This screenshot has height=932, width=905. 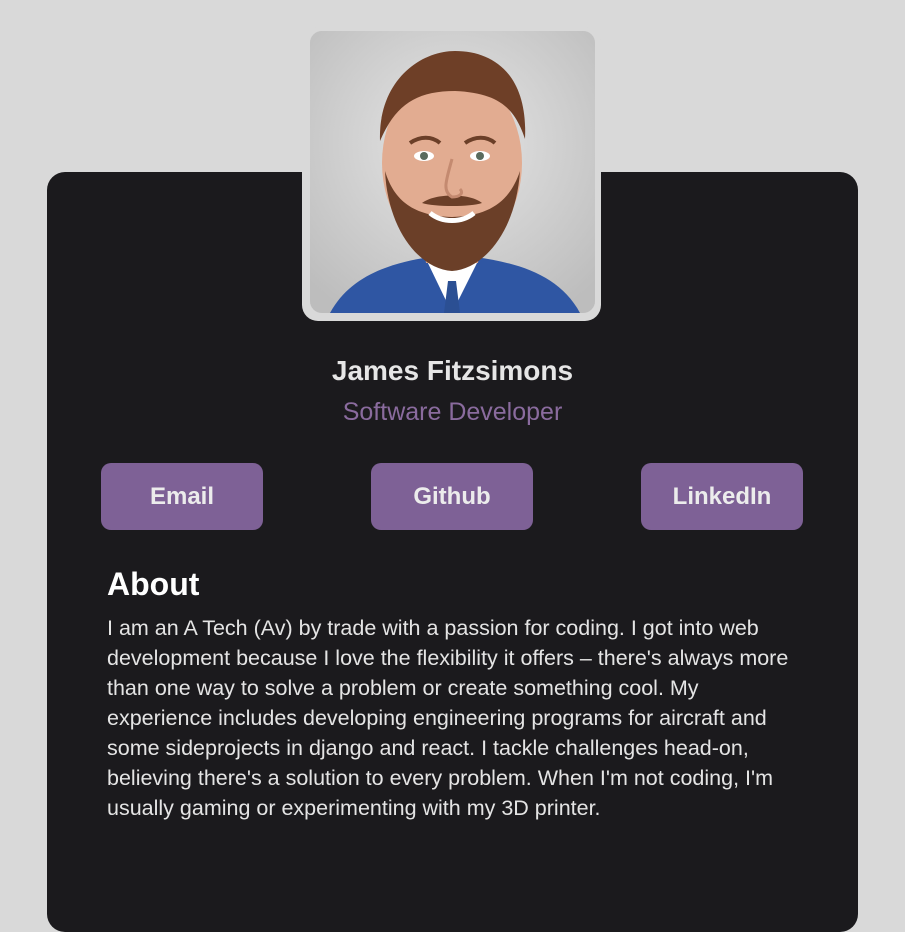 What do you see at coordinates (182, 496) in the screenshot?
I see `email-button: Email` at bounding box center [182, 496].